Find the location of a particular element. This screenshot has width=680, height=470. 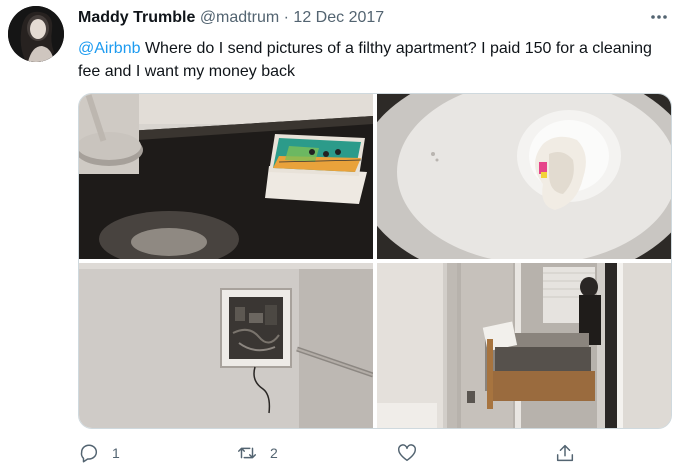

heart-icon is located at coordinates (407, 453).